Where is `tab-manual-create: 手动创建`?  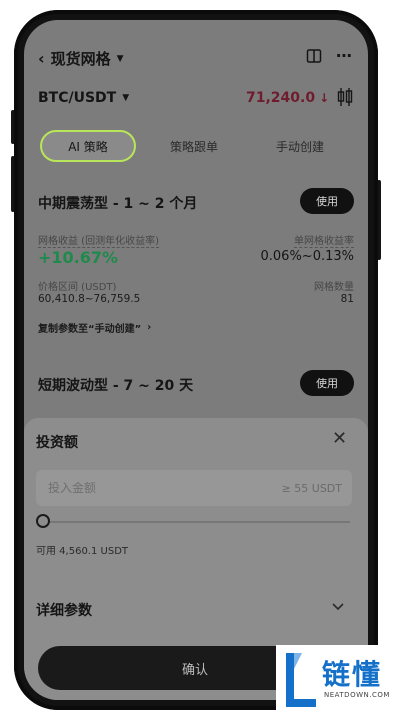 tab-manual-create: 手动创建 is located at coordinates (300, 146).